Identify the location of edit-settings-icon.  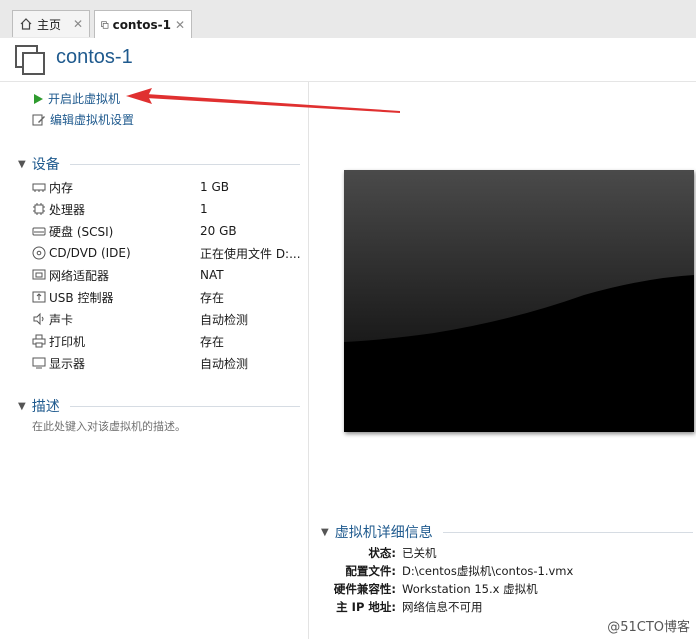
(38, 119).